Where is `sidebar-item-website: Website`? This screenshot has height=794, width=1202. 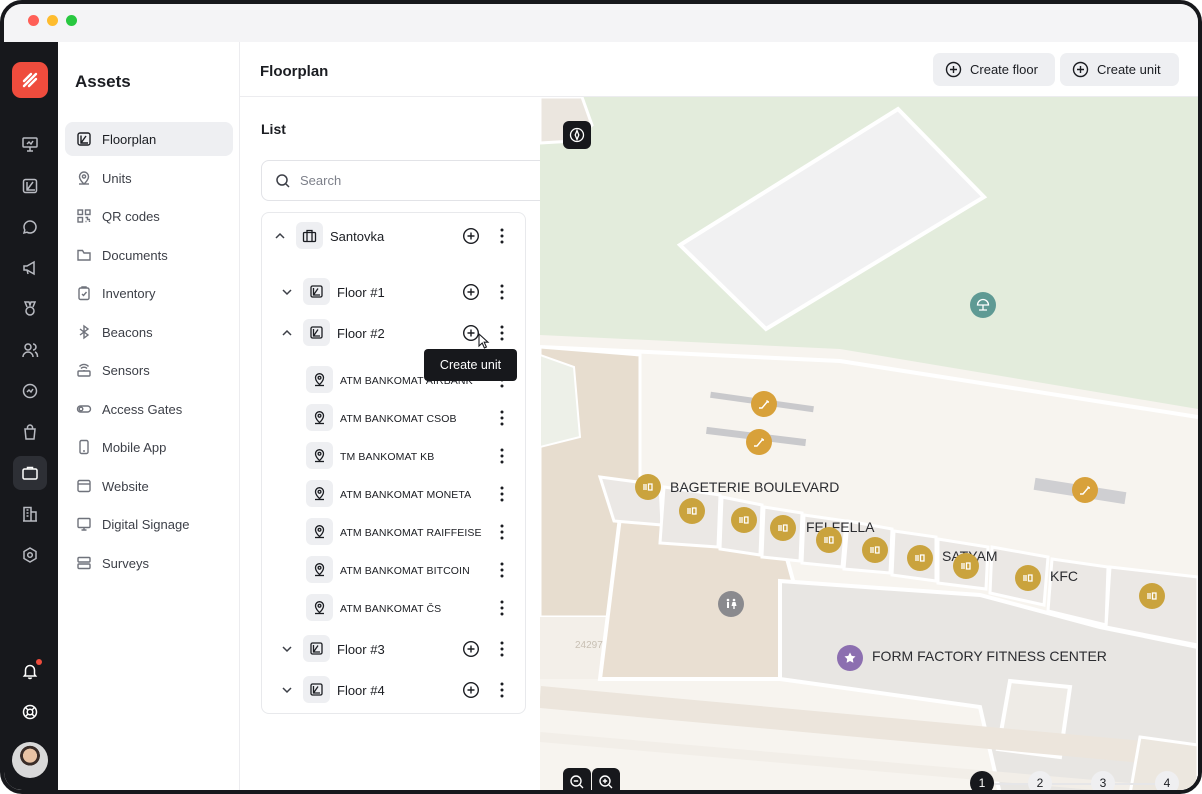 sidebar-item-website: Website is located at coordinates (149, 486).